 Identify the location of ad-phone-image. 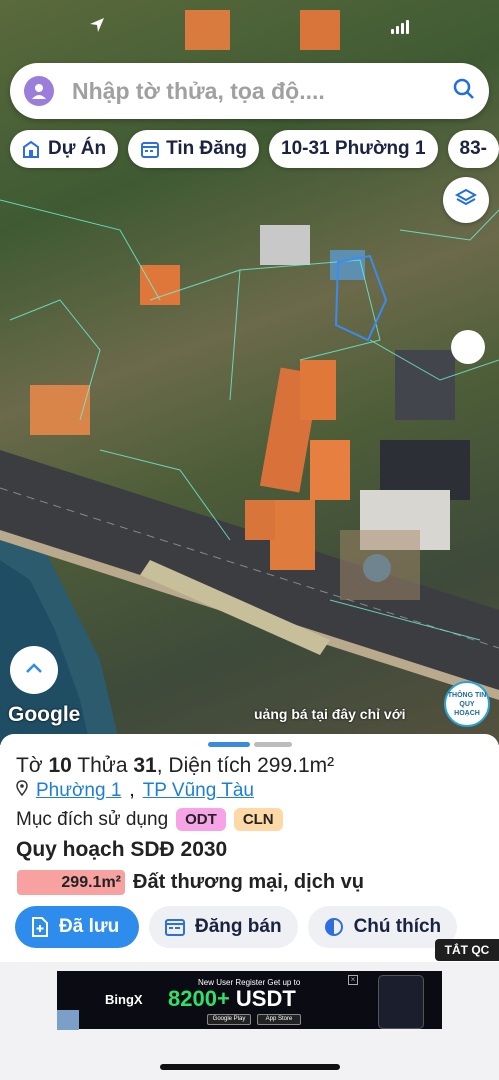
(401, 1002).